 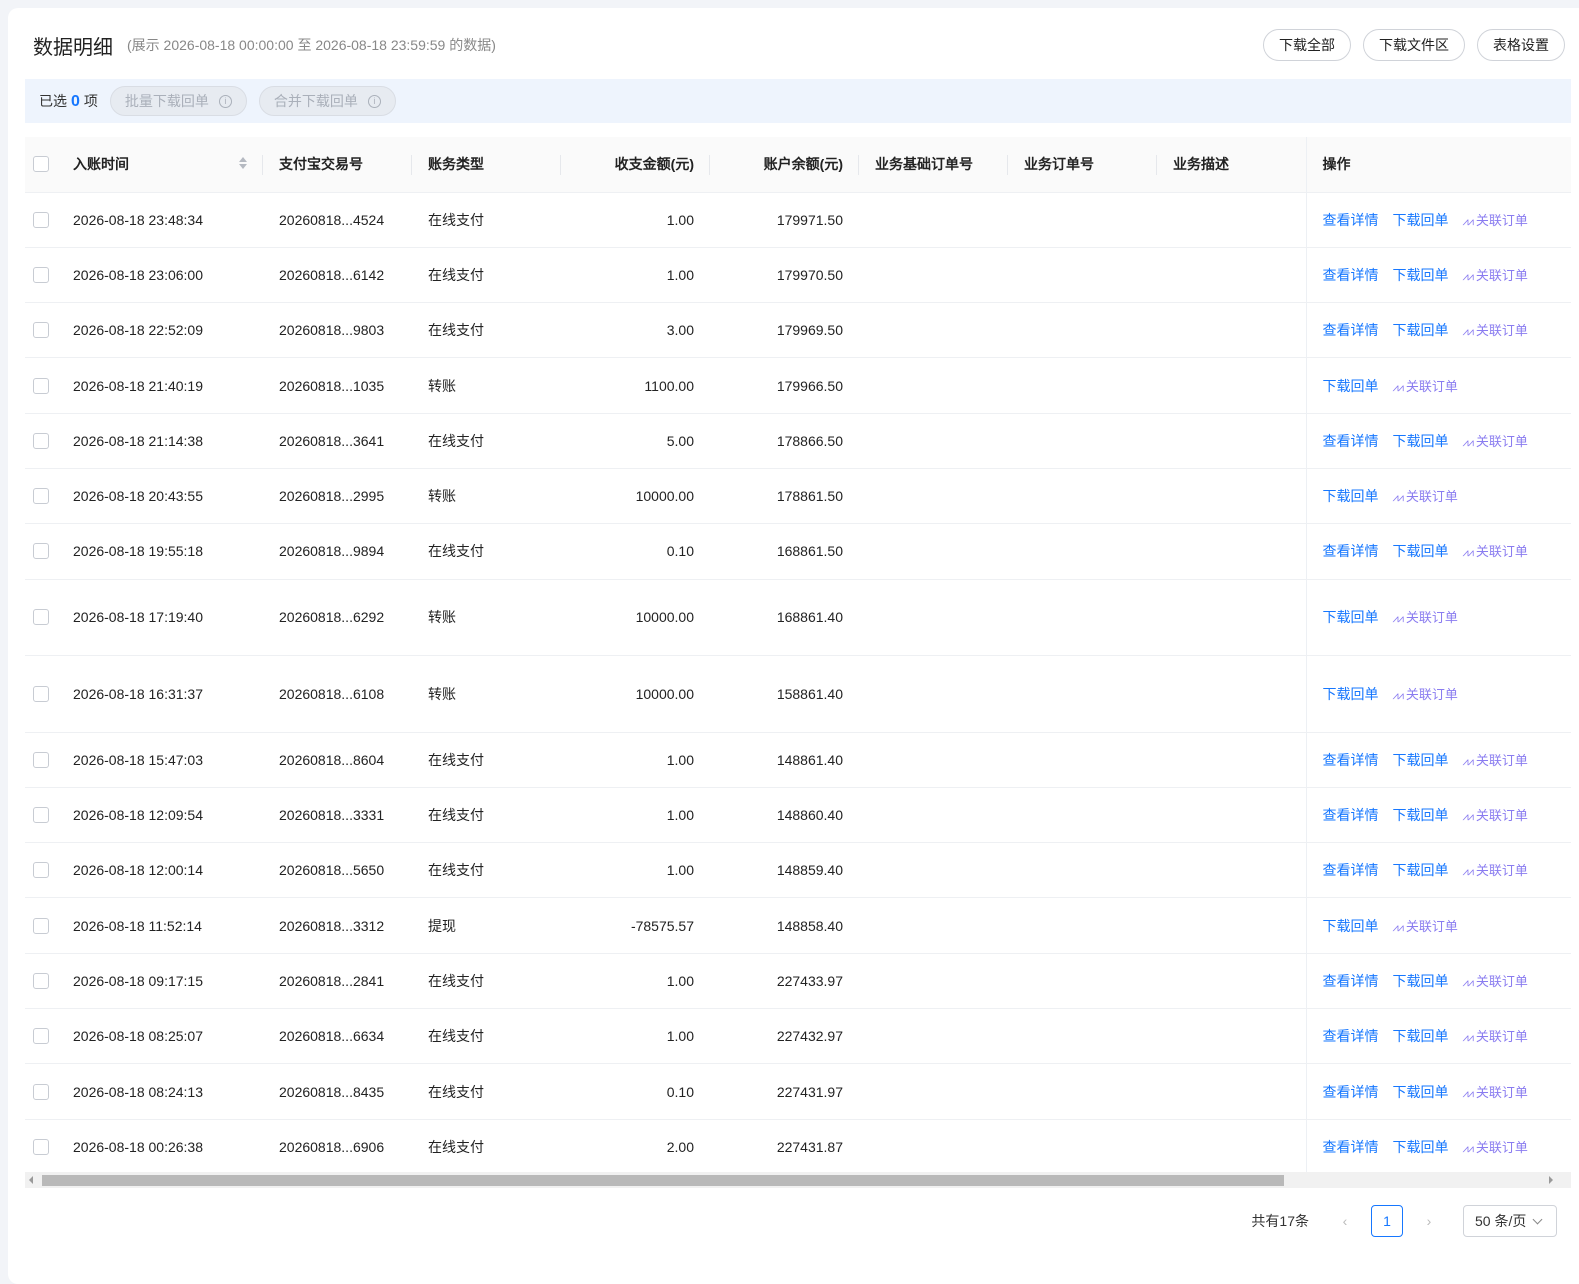 I want to click on prev-page-icon: ‹, so click(x=1345, y=1221).